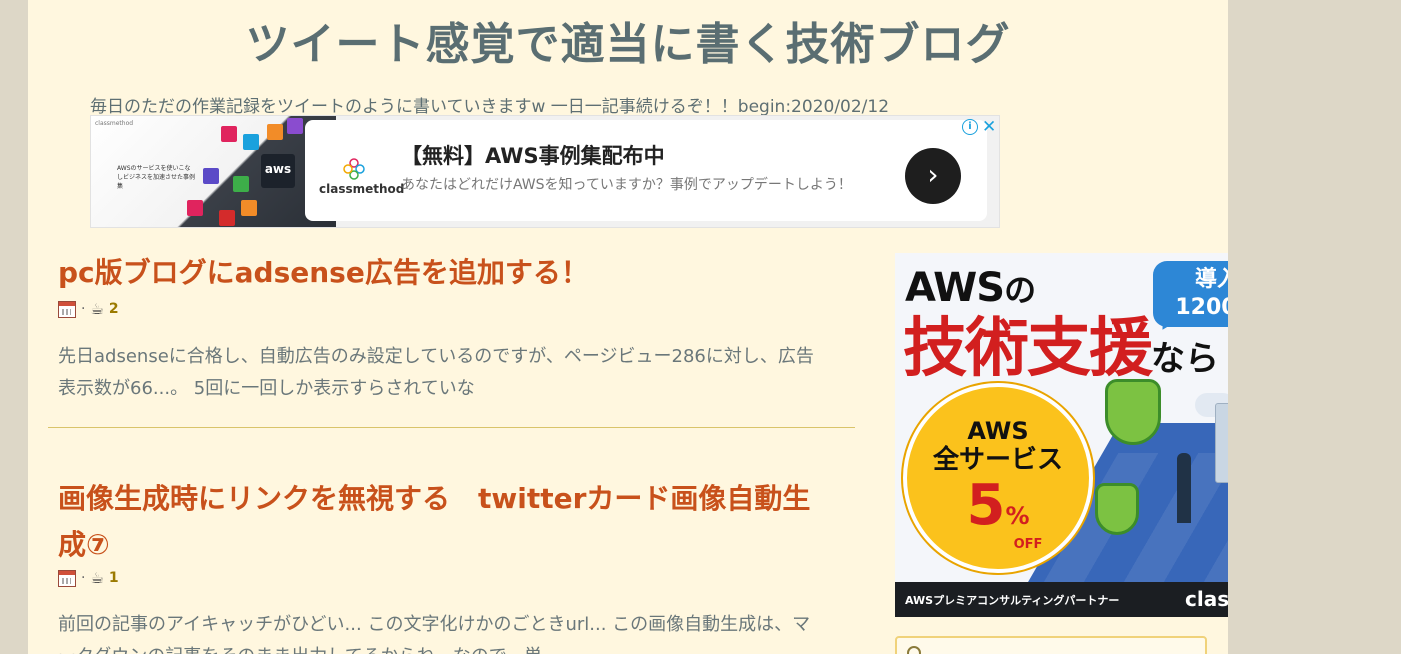 Image resolution: width=1401 pixels, height=654 pixels. What do you see at coordinates (88, 578) in the screenshot?
I see `post-meta: · ☕ 1` at bounding box center [88, 578].